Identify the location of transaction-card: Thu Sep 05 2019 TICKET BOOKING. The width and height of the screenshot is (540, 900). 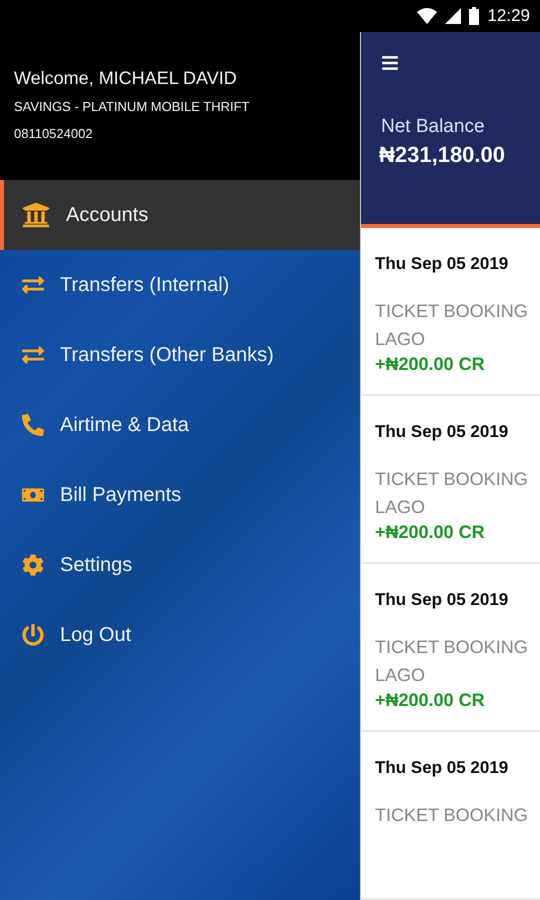
(450, 816).